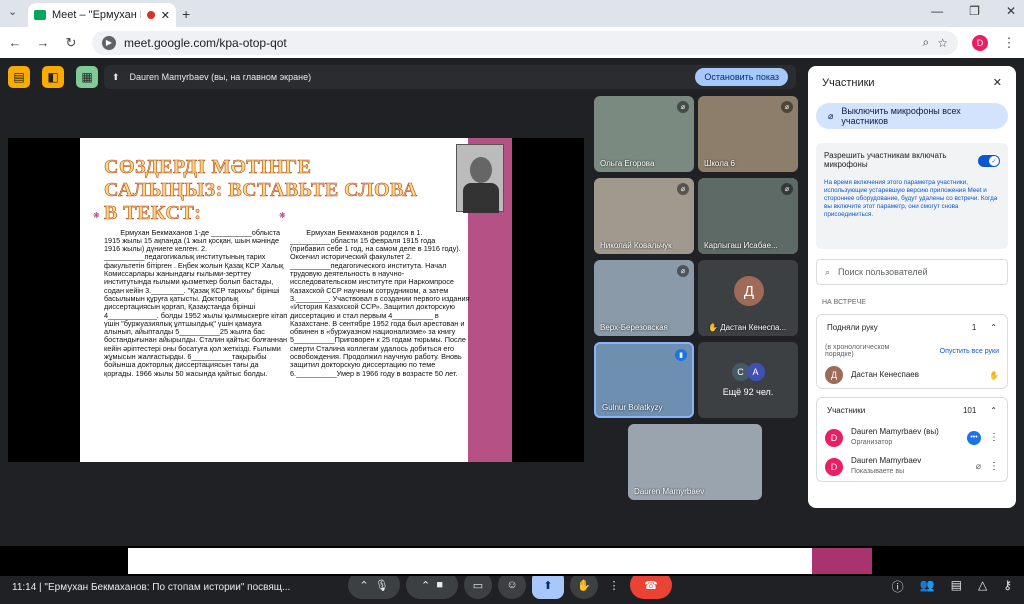 Image resolution: width=1024 pixels, height=604 pixels. Describe the element at coordinates (969, 410) in the screenshot. I see `group-count: 101` at that location.